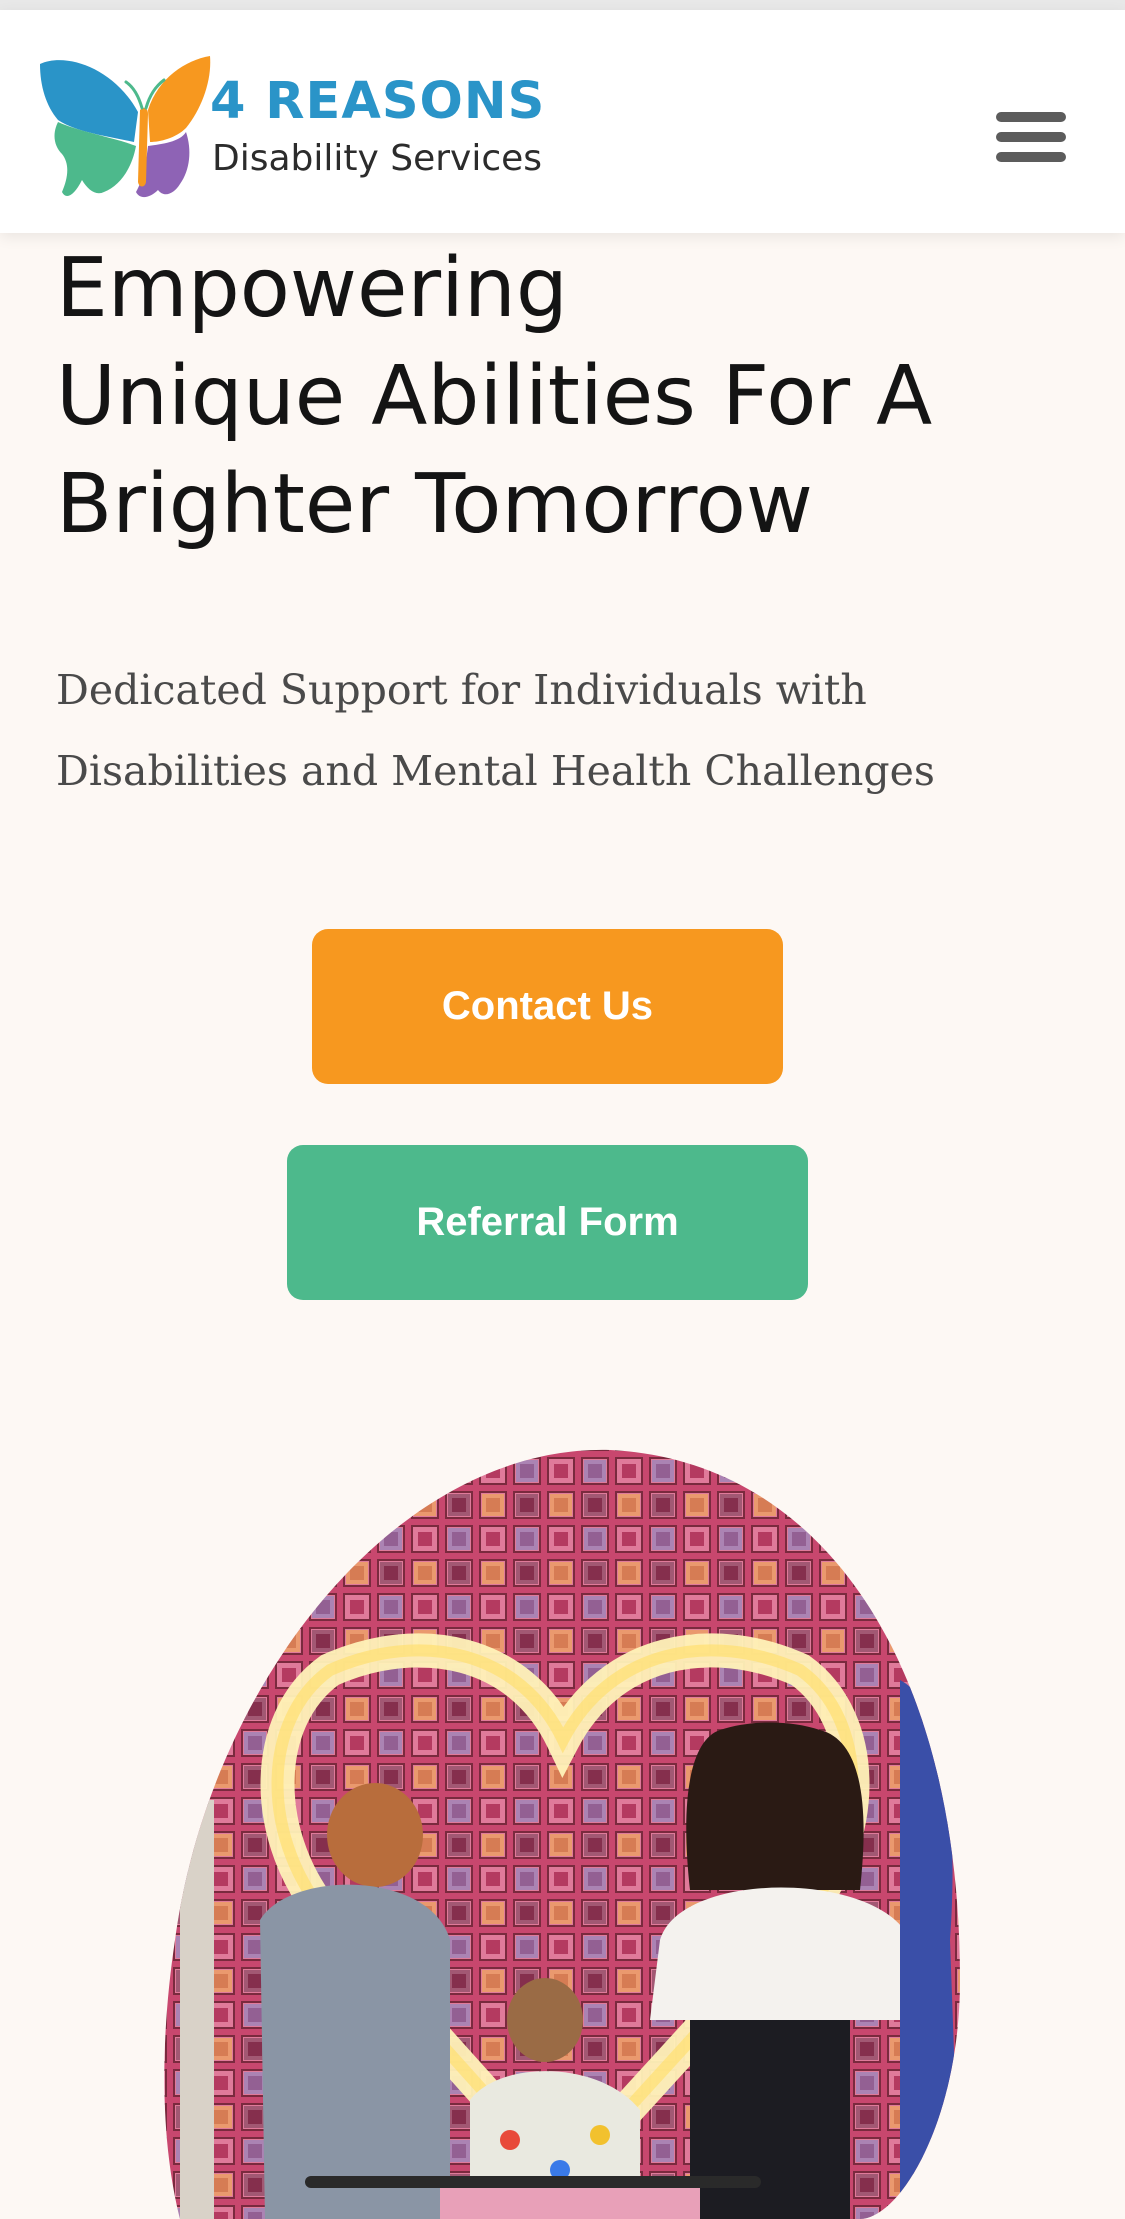 This screenshot has height=2219, width=1125. I want to click on hero-title-line: Unique Abilities For A, so click(494, 396).